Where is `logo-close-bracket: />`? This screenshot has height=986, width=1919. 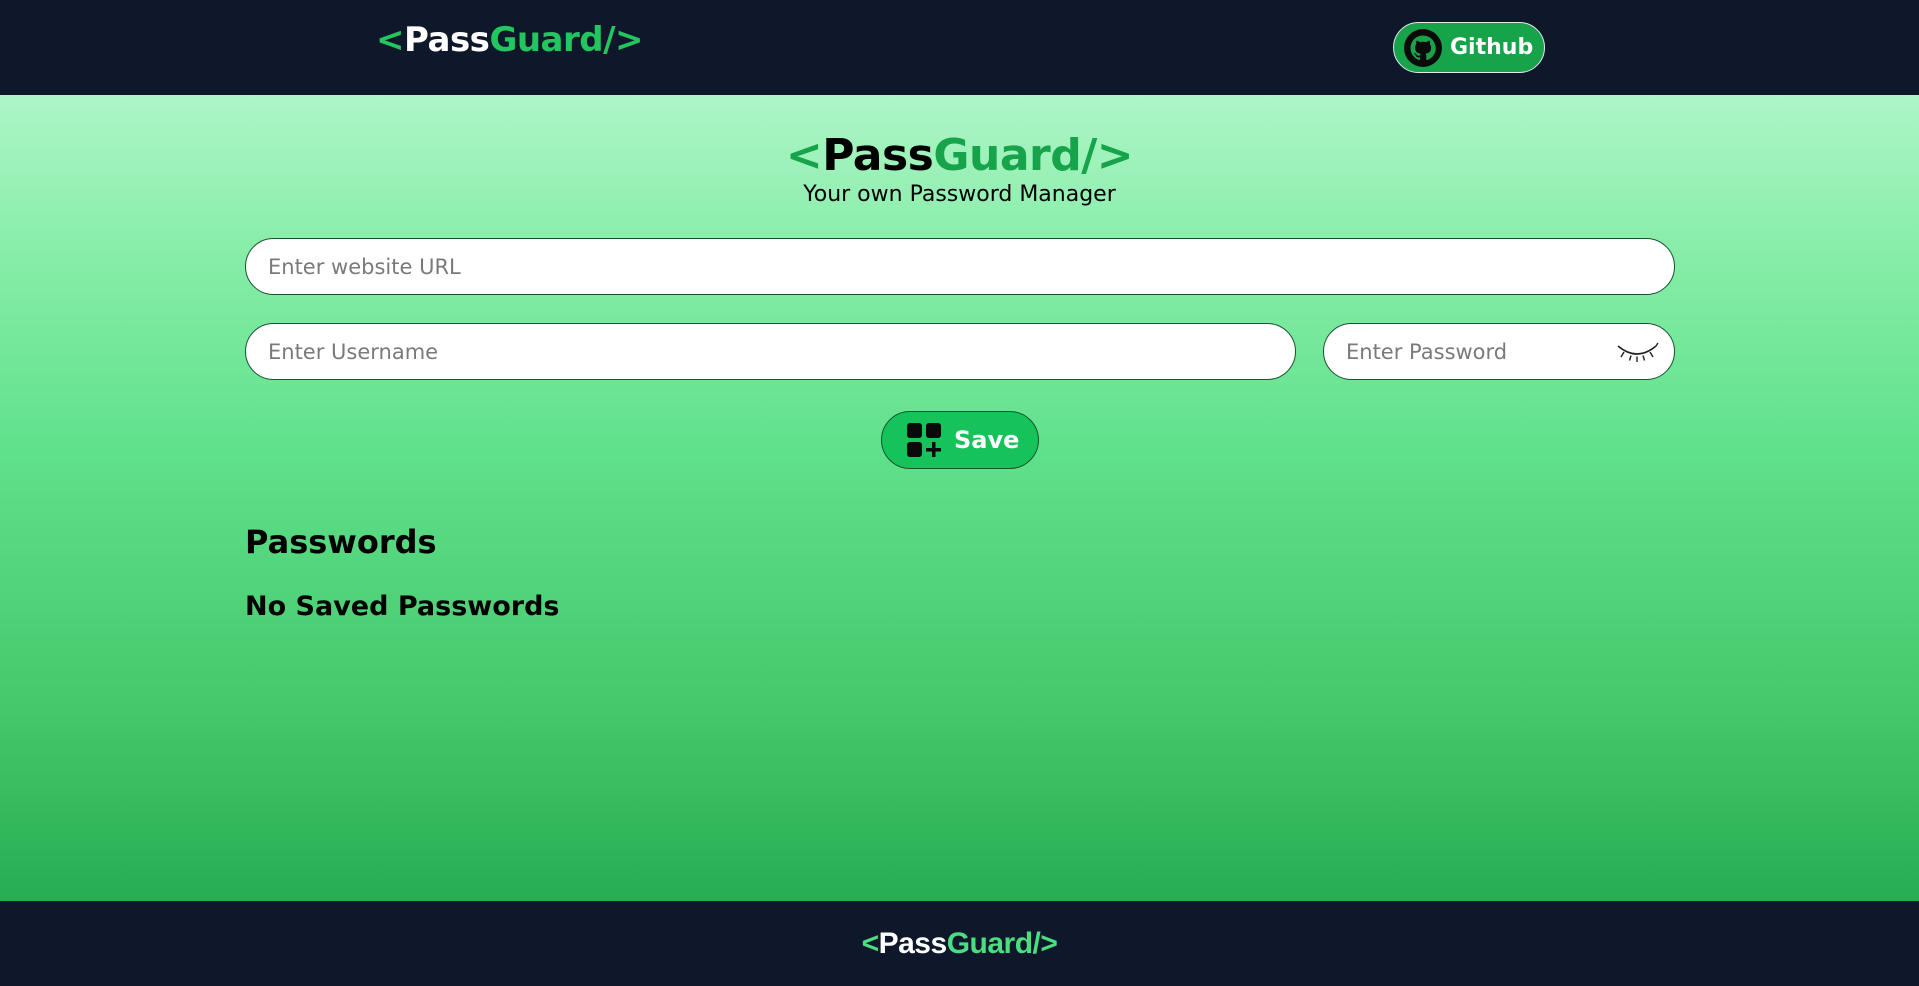
logo-close-bracket: /> is located at coordinates (623, 40).